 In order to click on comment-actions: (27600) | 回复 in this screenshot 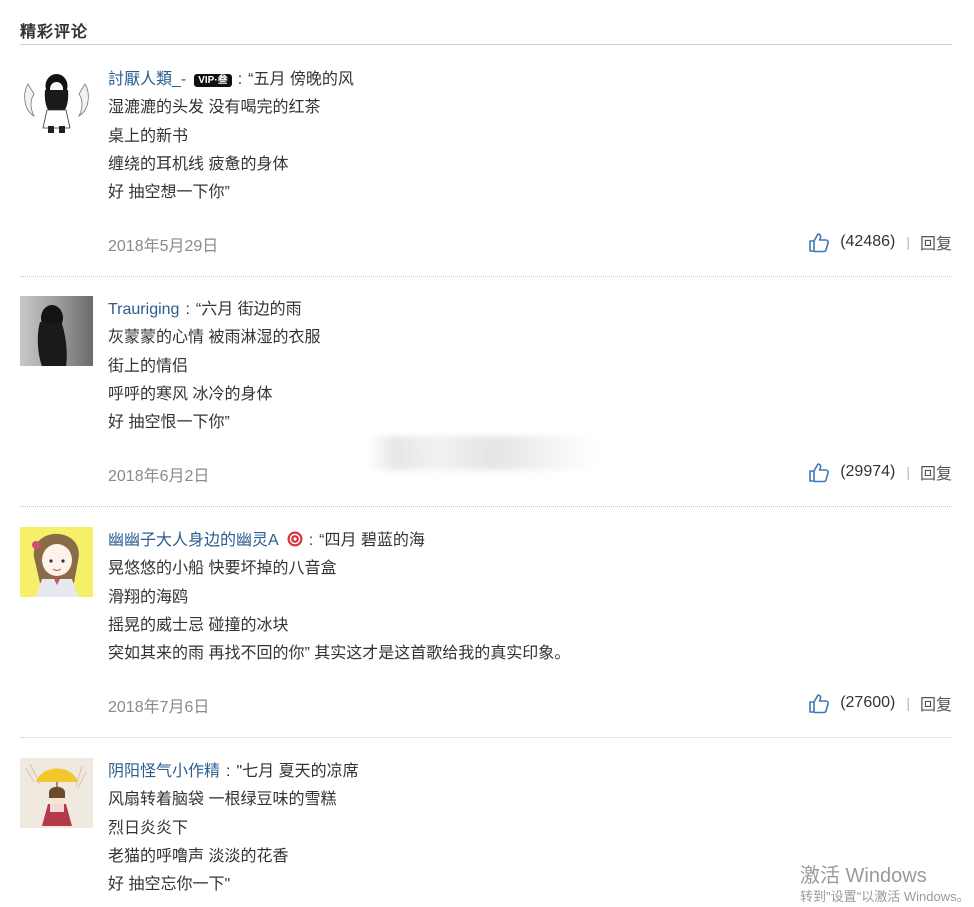, I will do `click(880, 703)`.